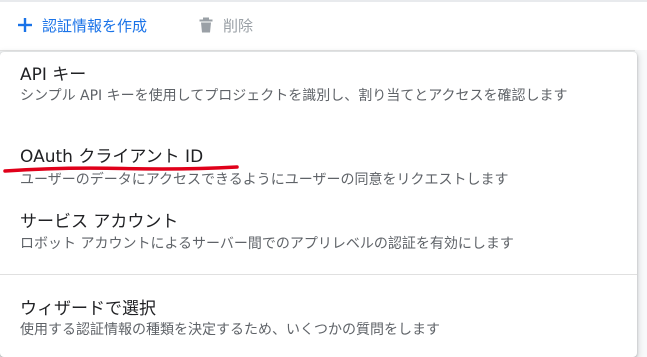 This screenshot has height=357, width=647. What do you see at coordinates (230, 330) in the screenshot?
I see `menu-item-description: 使用する認証情報の種類を決定するため、いくつかの質問をします` at bounding box center [230, 330].